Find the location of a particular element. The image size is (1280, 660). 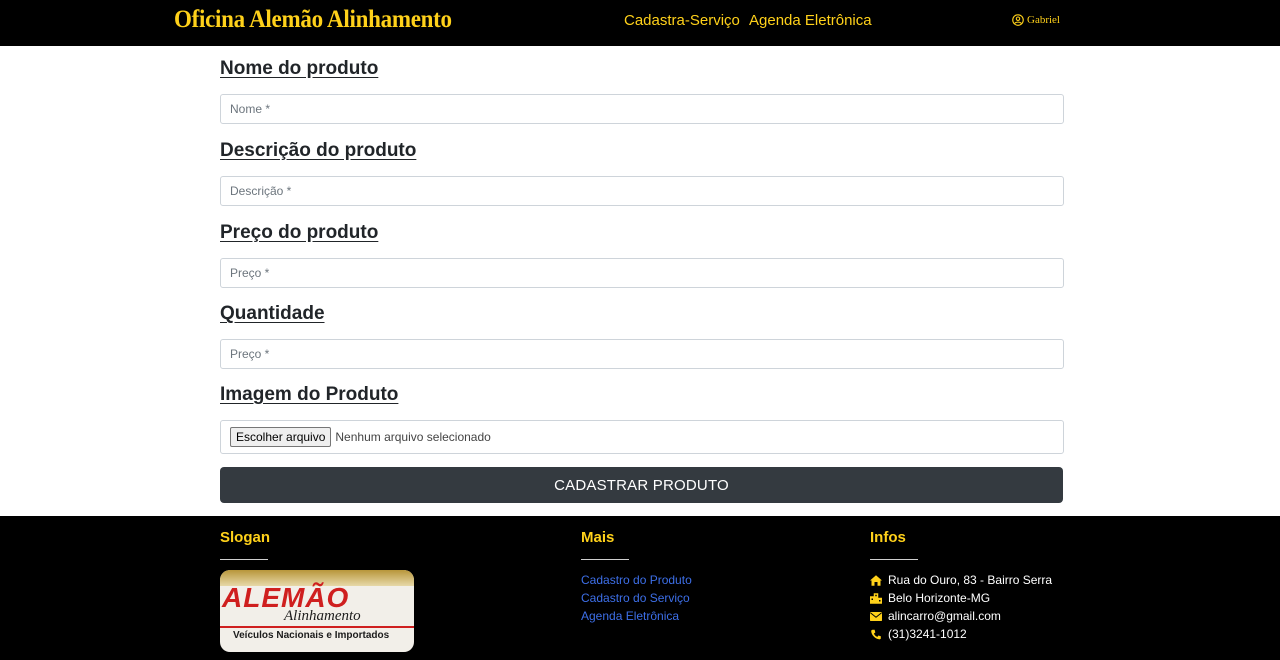

address-text: Rua do Ouro, 83 - Bairro Serra is located at coordinates (970, 580).